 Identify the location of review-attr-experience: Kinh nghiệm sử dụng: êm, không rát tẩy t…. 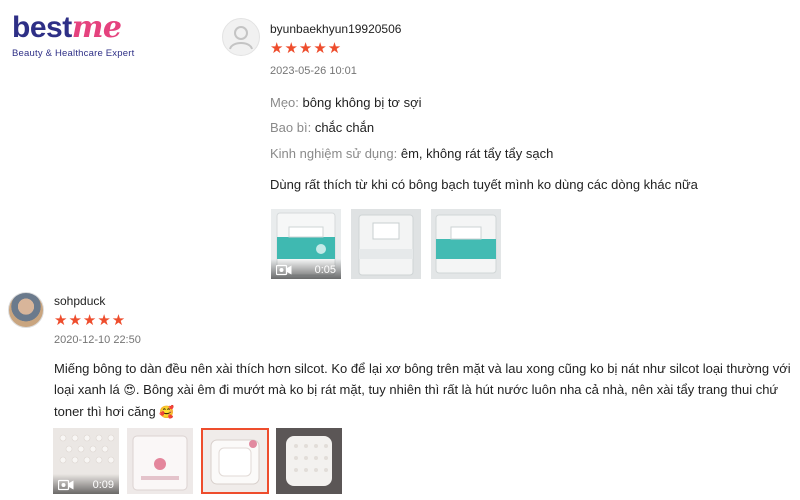
(412, 153).